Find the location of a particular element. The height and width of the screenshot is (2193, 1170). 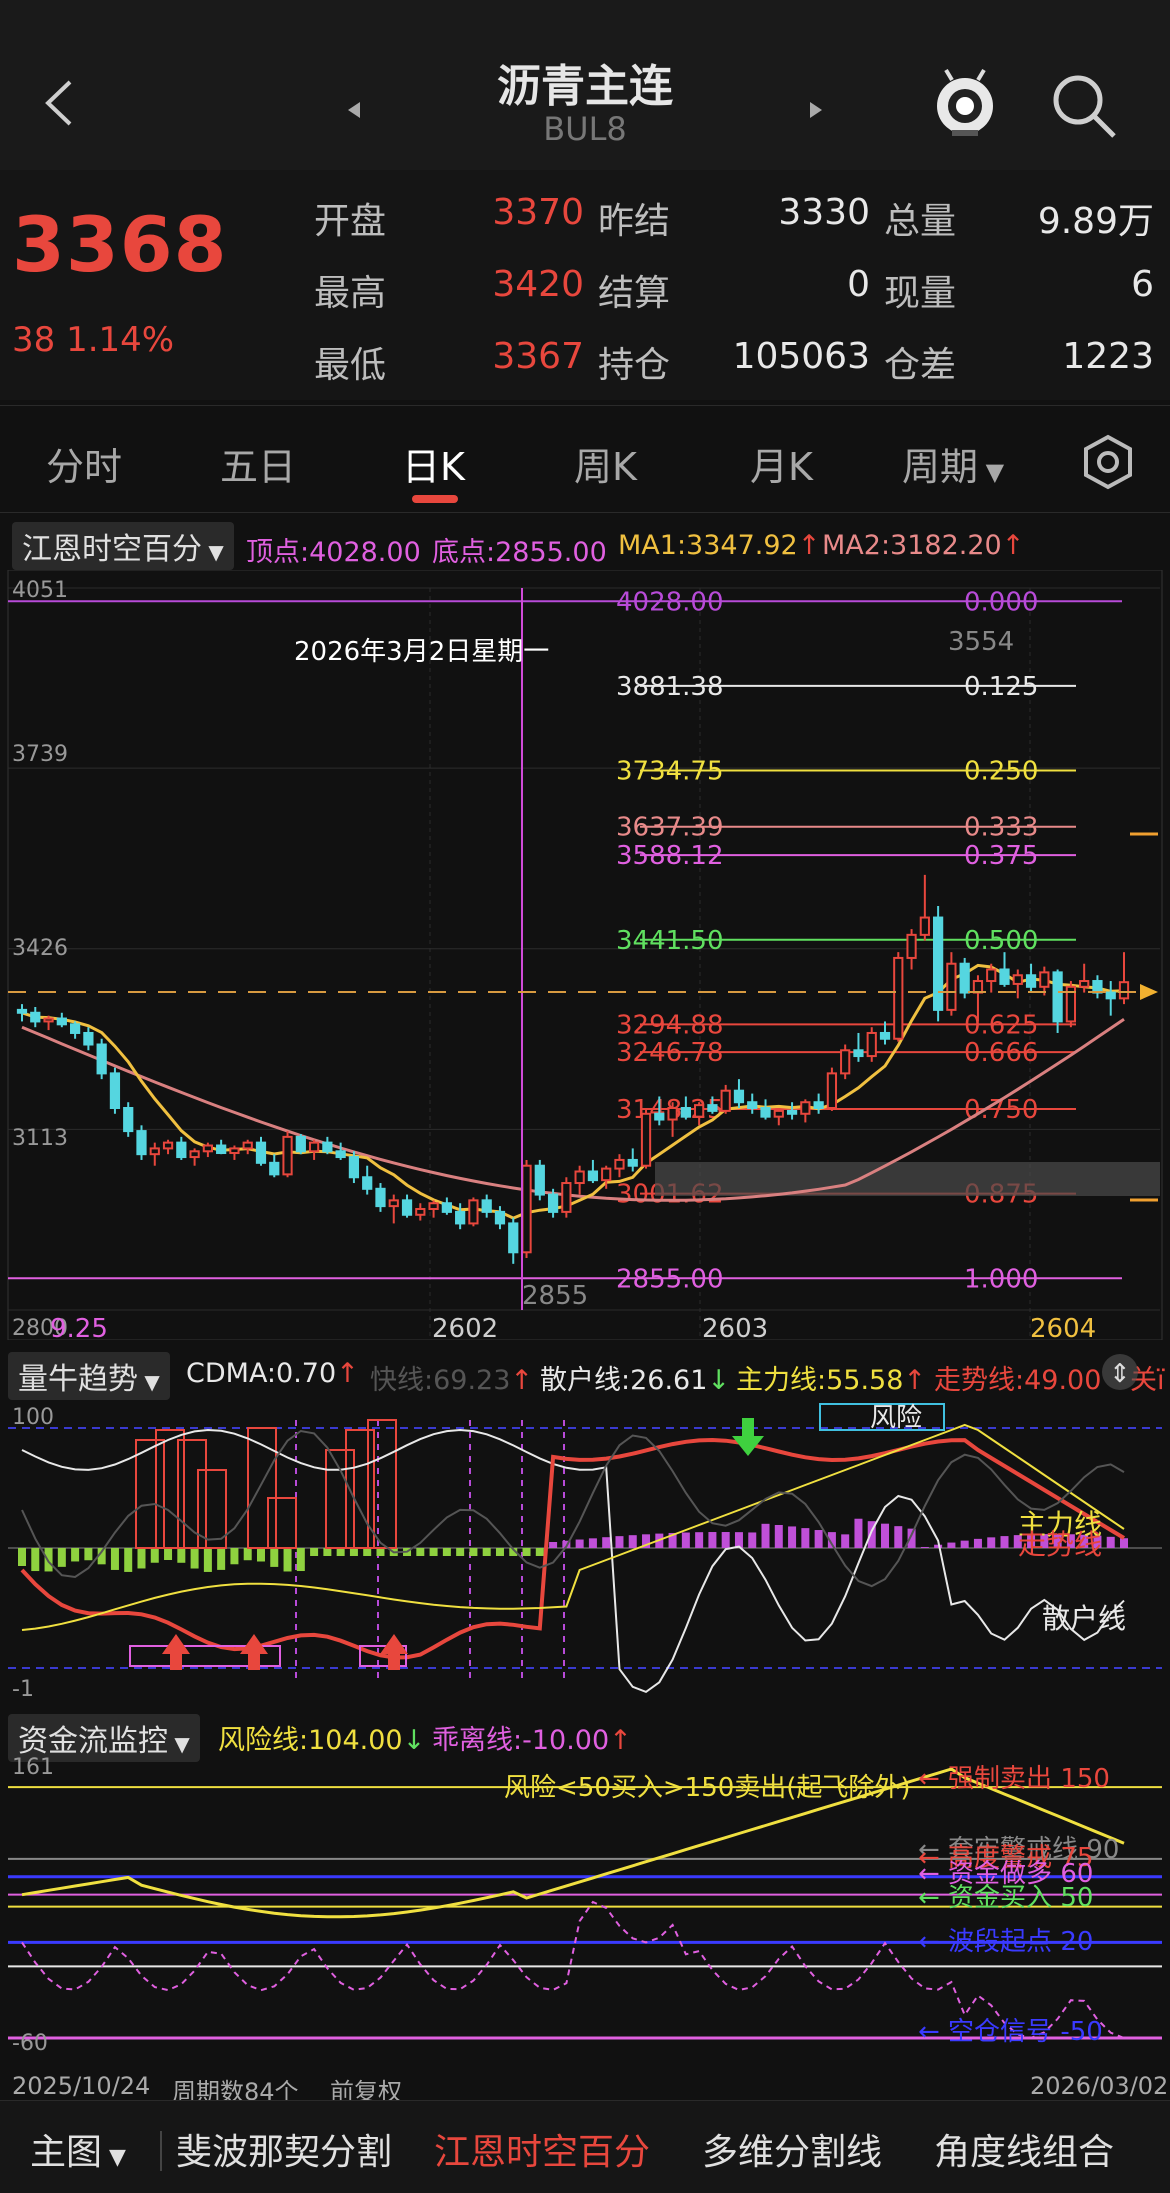

value-low: 3367 is located at coordinates (538, 356).